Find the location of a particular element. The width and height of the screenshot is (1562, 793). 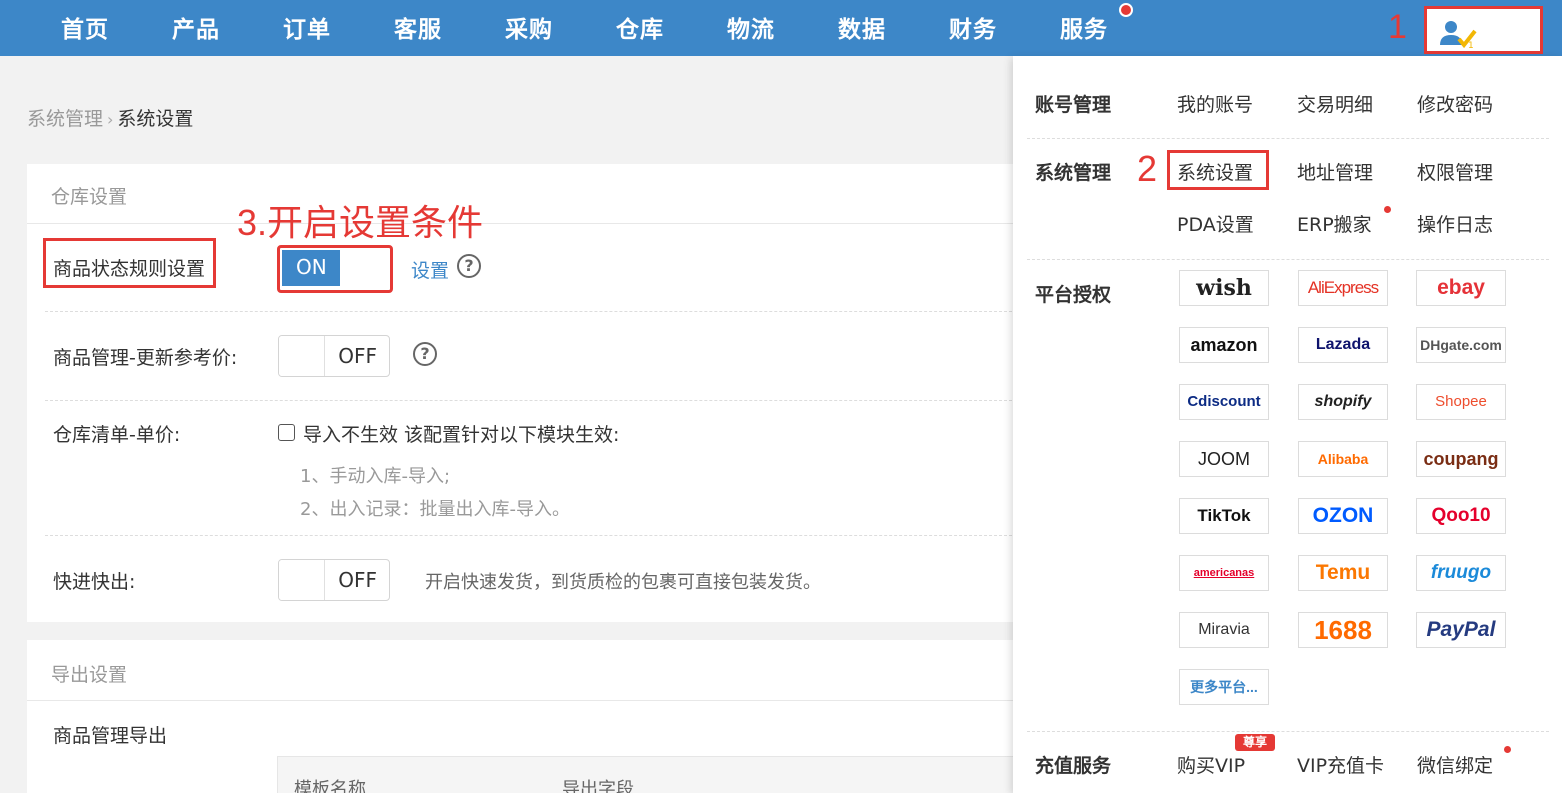

transactions-link: 交易明细 is located at coordinates (1335, 103).